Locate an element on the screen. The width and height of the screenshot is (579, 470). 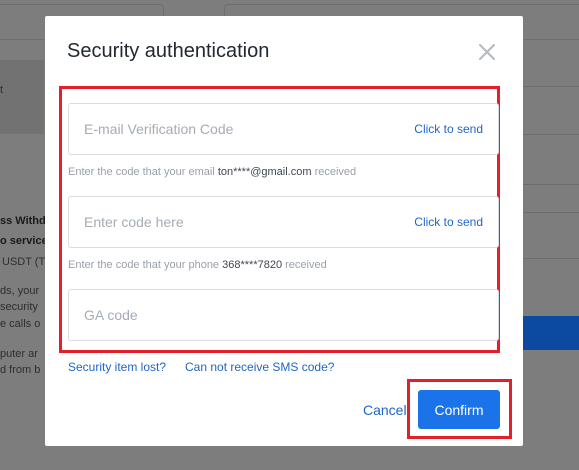
close-icon is located at coordinates (487, 52).